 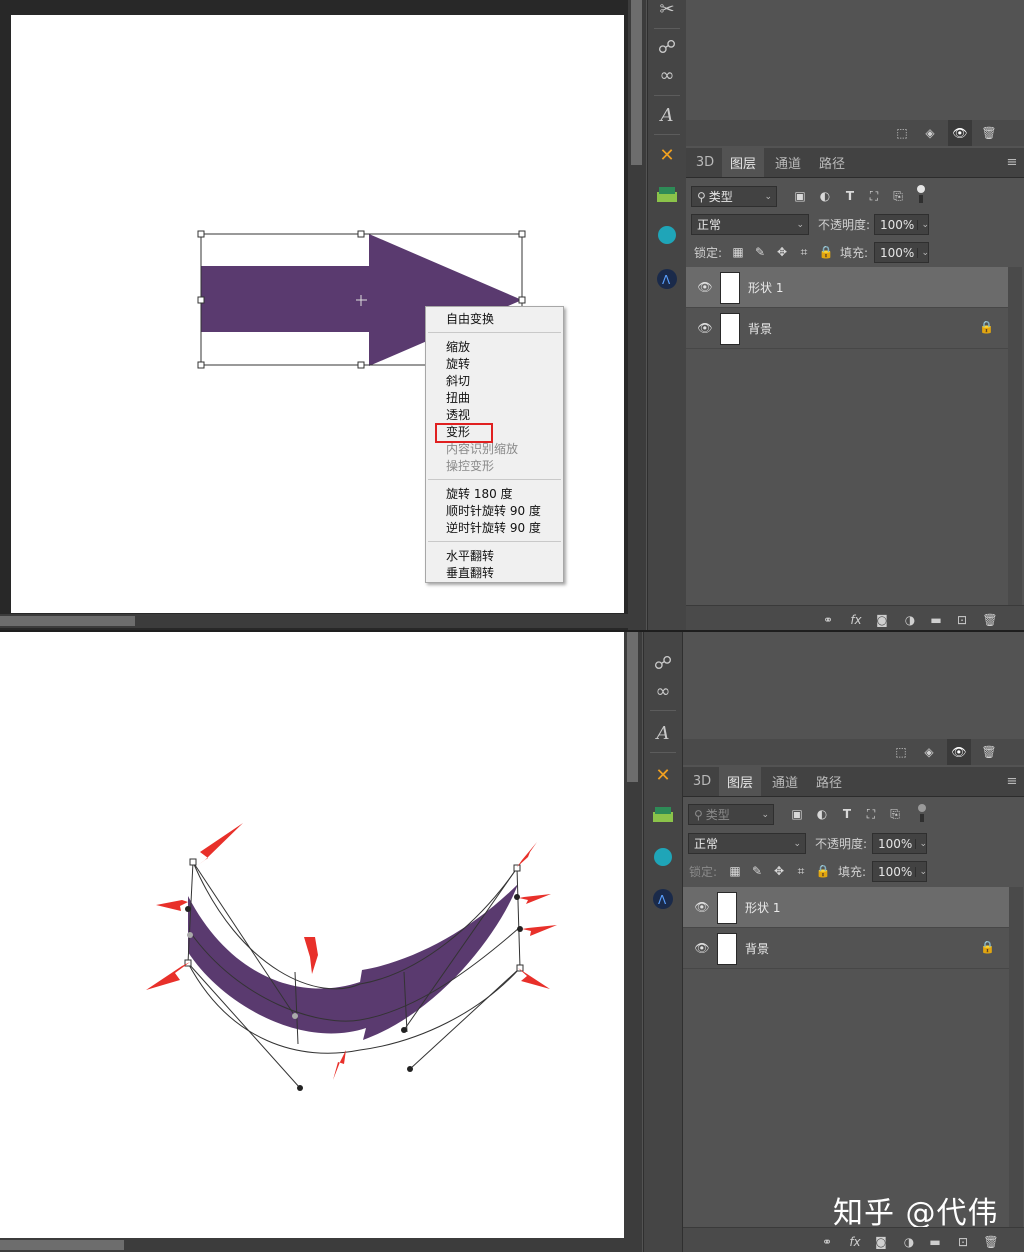 I want to click on filter-toggle-icon, so click(x=921, y=194).